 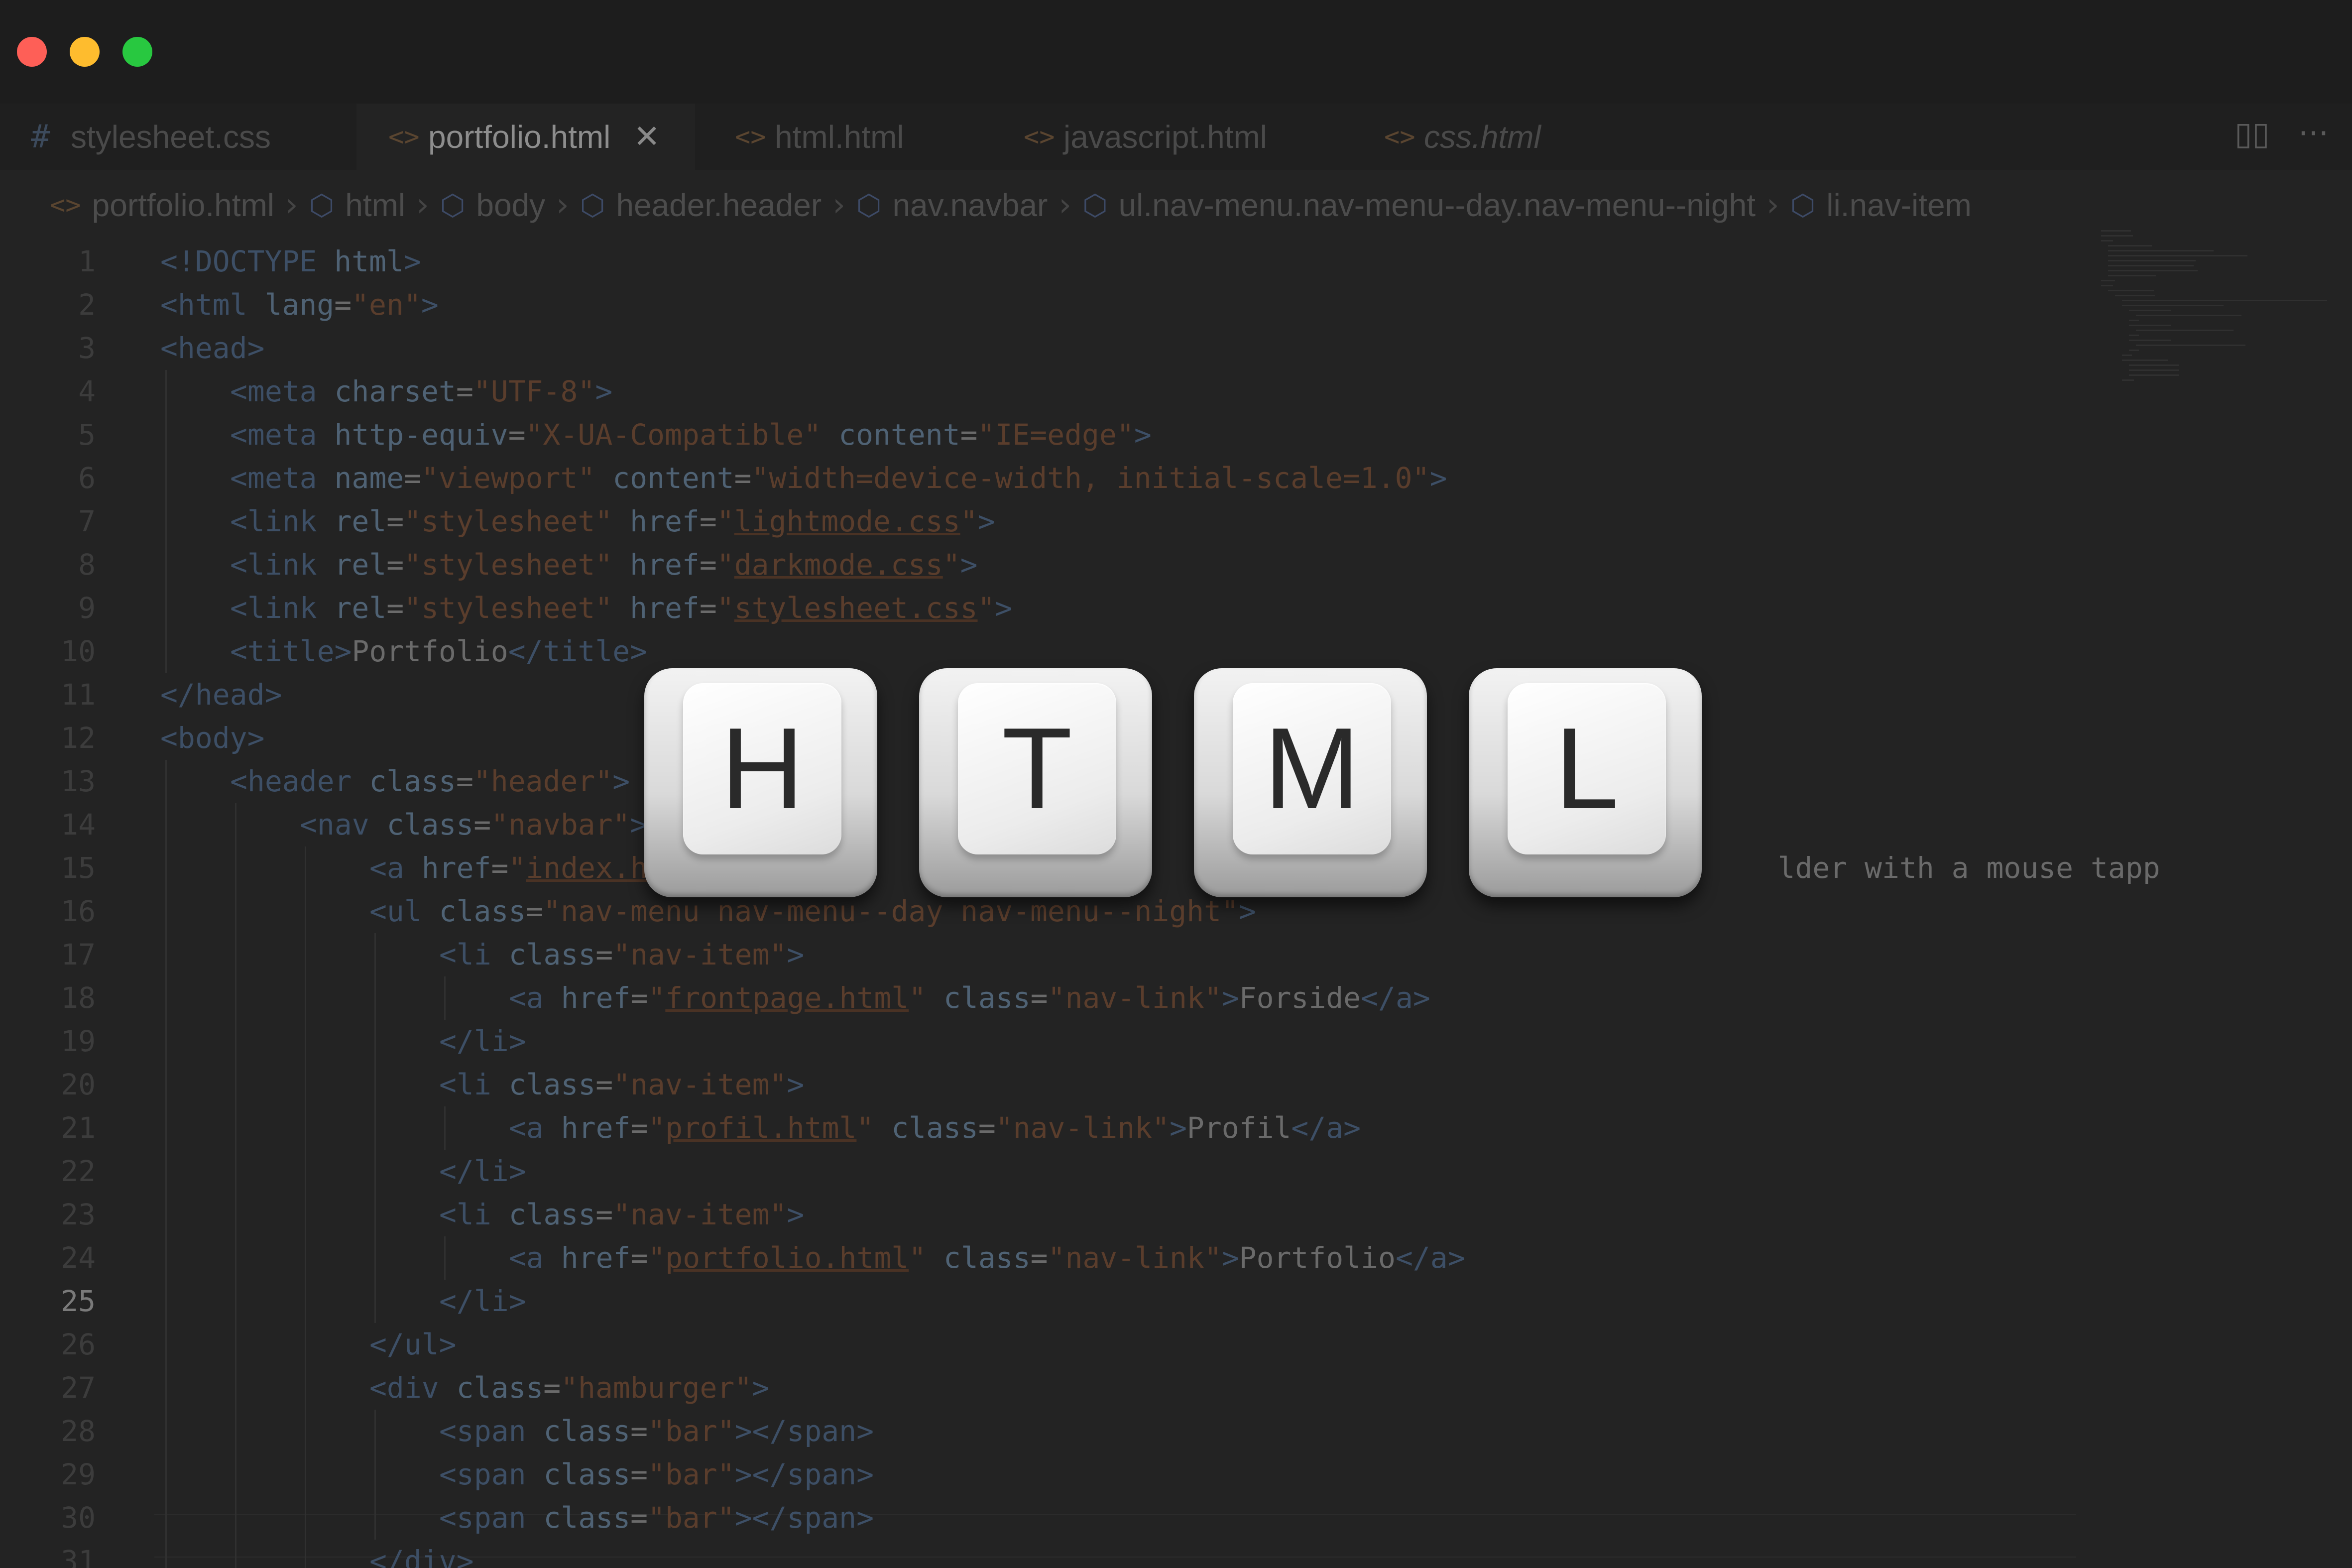 What do you see at coordinates (1176, 1301) in the screenshot?
I see `code-line: 25 </li>` at bounding box center [1176, 1301].